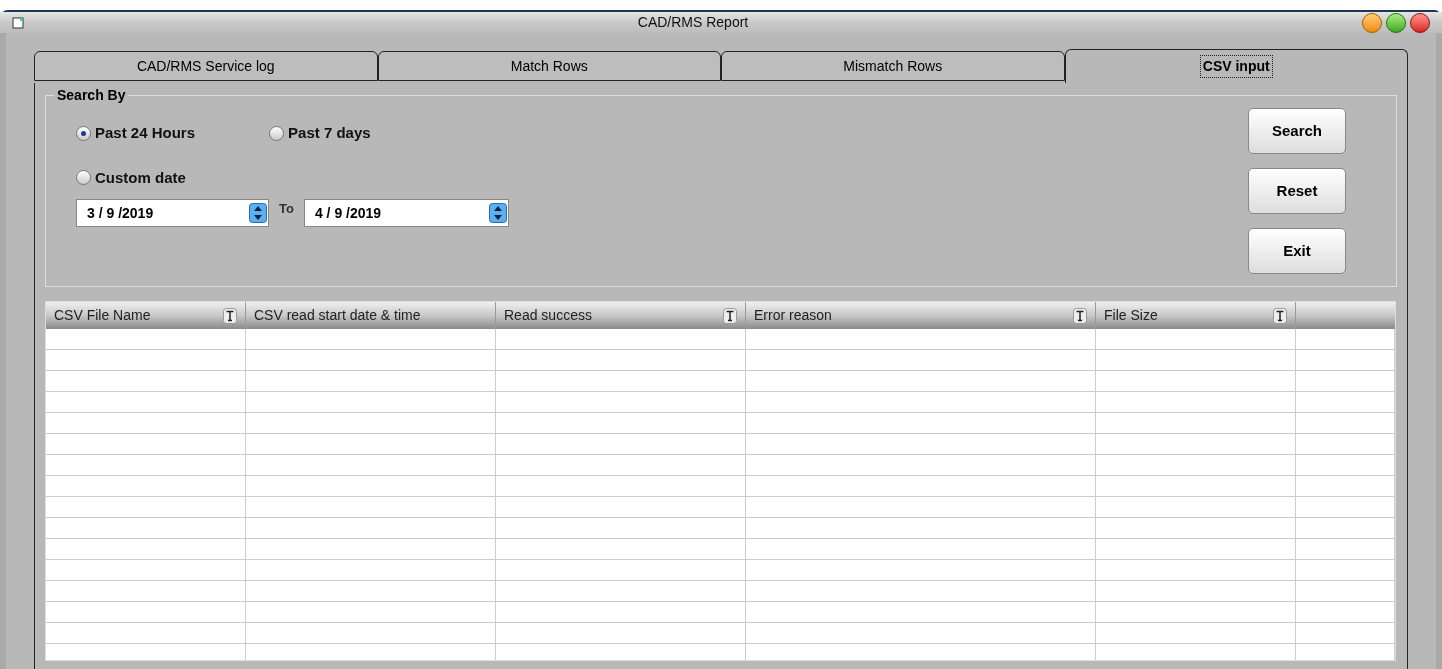 This screenshot has height=669, width=1442. What do you see at coordinates (921, 315) in the screenshot?
I see `column-header: Error reason` at bounding box center [921, 315].